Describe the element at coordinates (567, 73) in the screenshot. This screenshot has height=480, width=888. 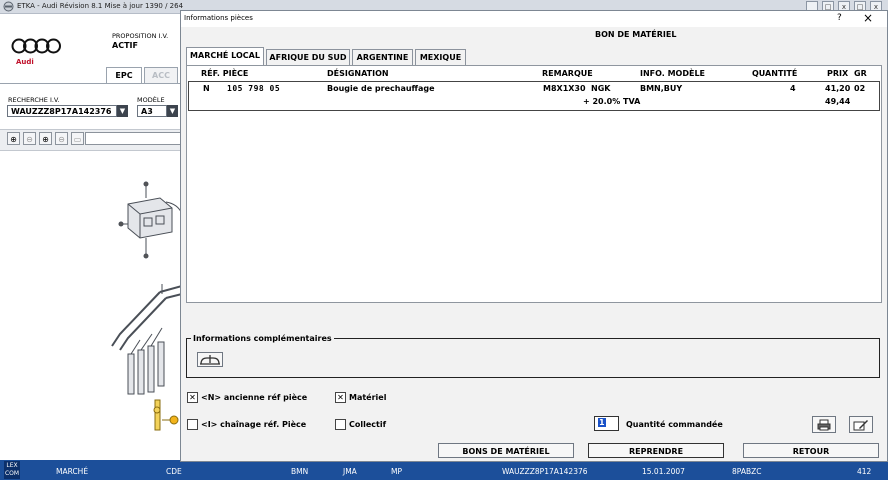
I see `col-remarque: REMARQUE` at that location.